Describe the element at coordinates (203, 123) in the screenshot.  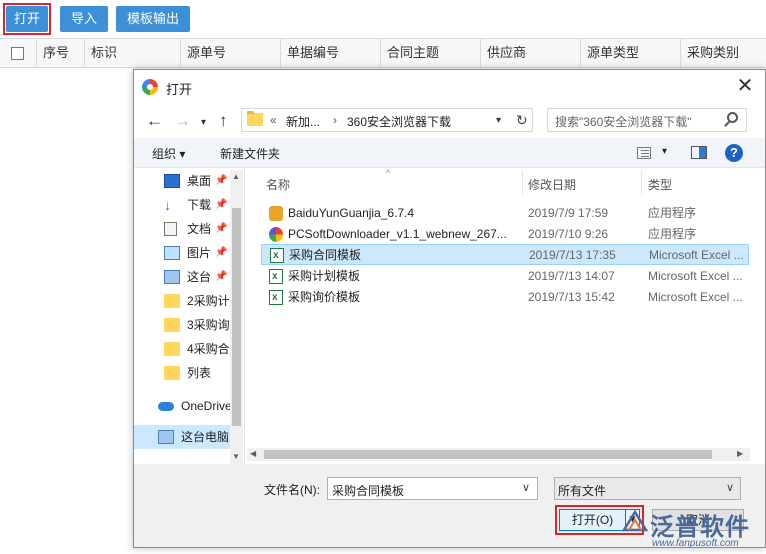
I see `recent-locations-icon: ▾` at that location.